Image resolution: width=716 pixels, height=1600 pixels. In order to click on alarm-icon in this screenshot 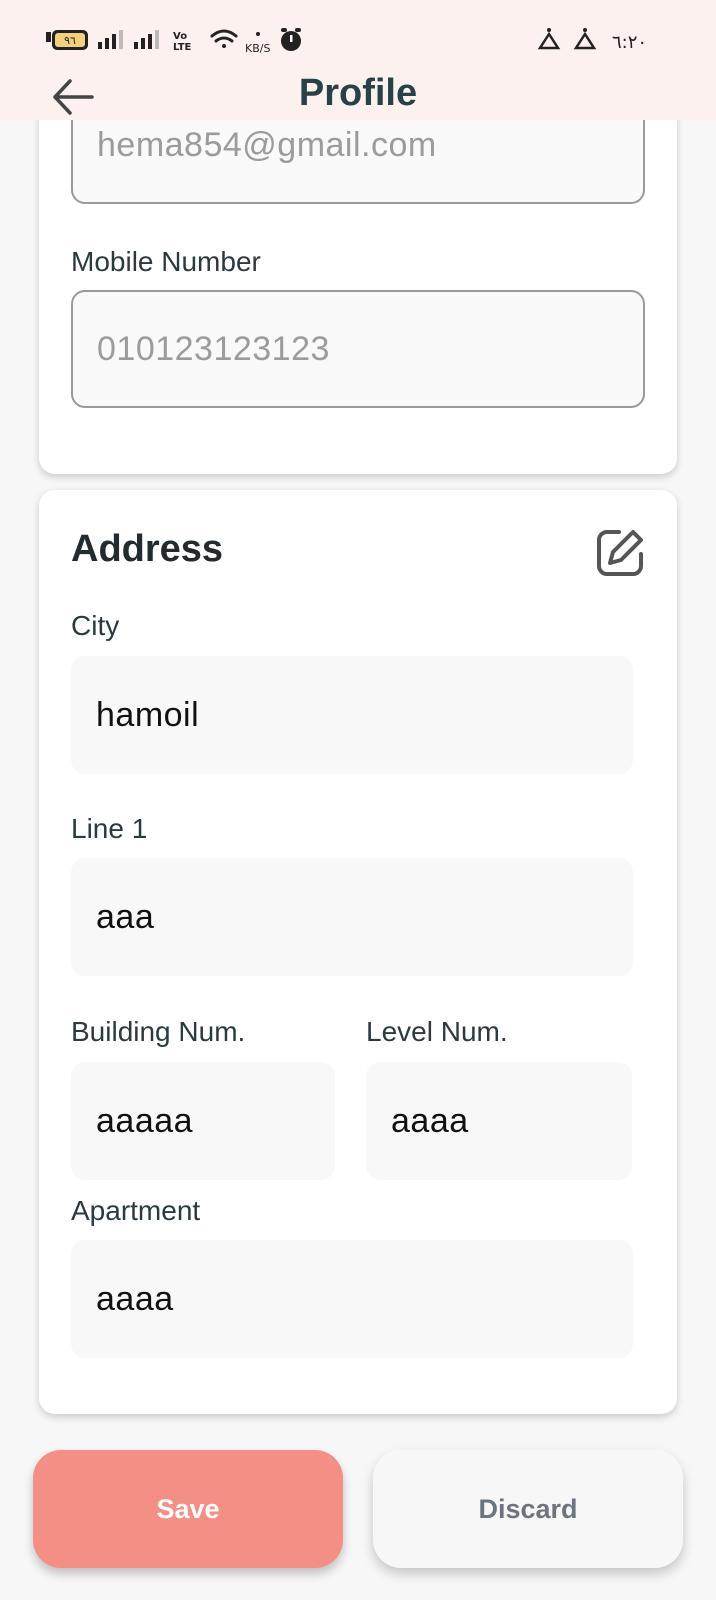, I will do `click(291, 39)`.